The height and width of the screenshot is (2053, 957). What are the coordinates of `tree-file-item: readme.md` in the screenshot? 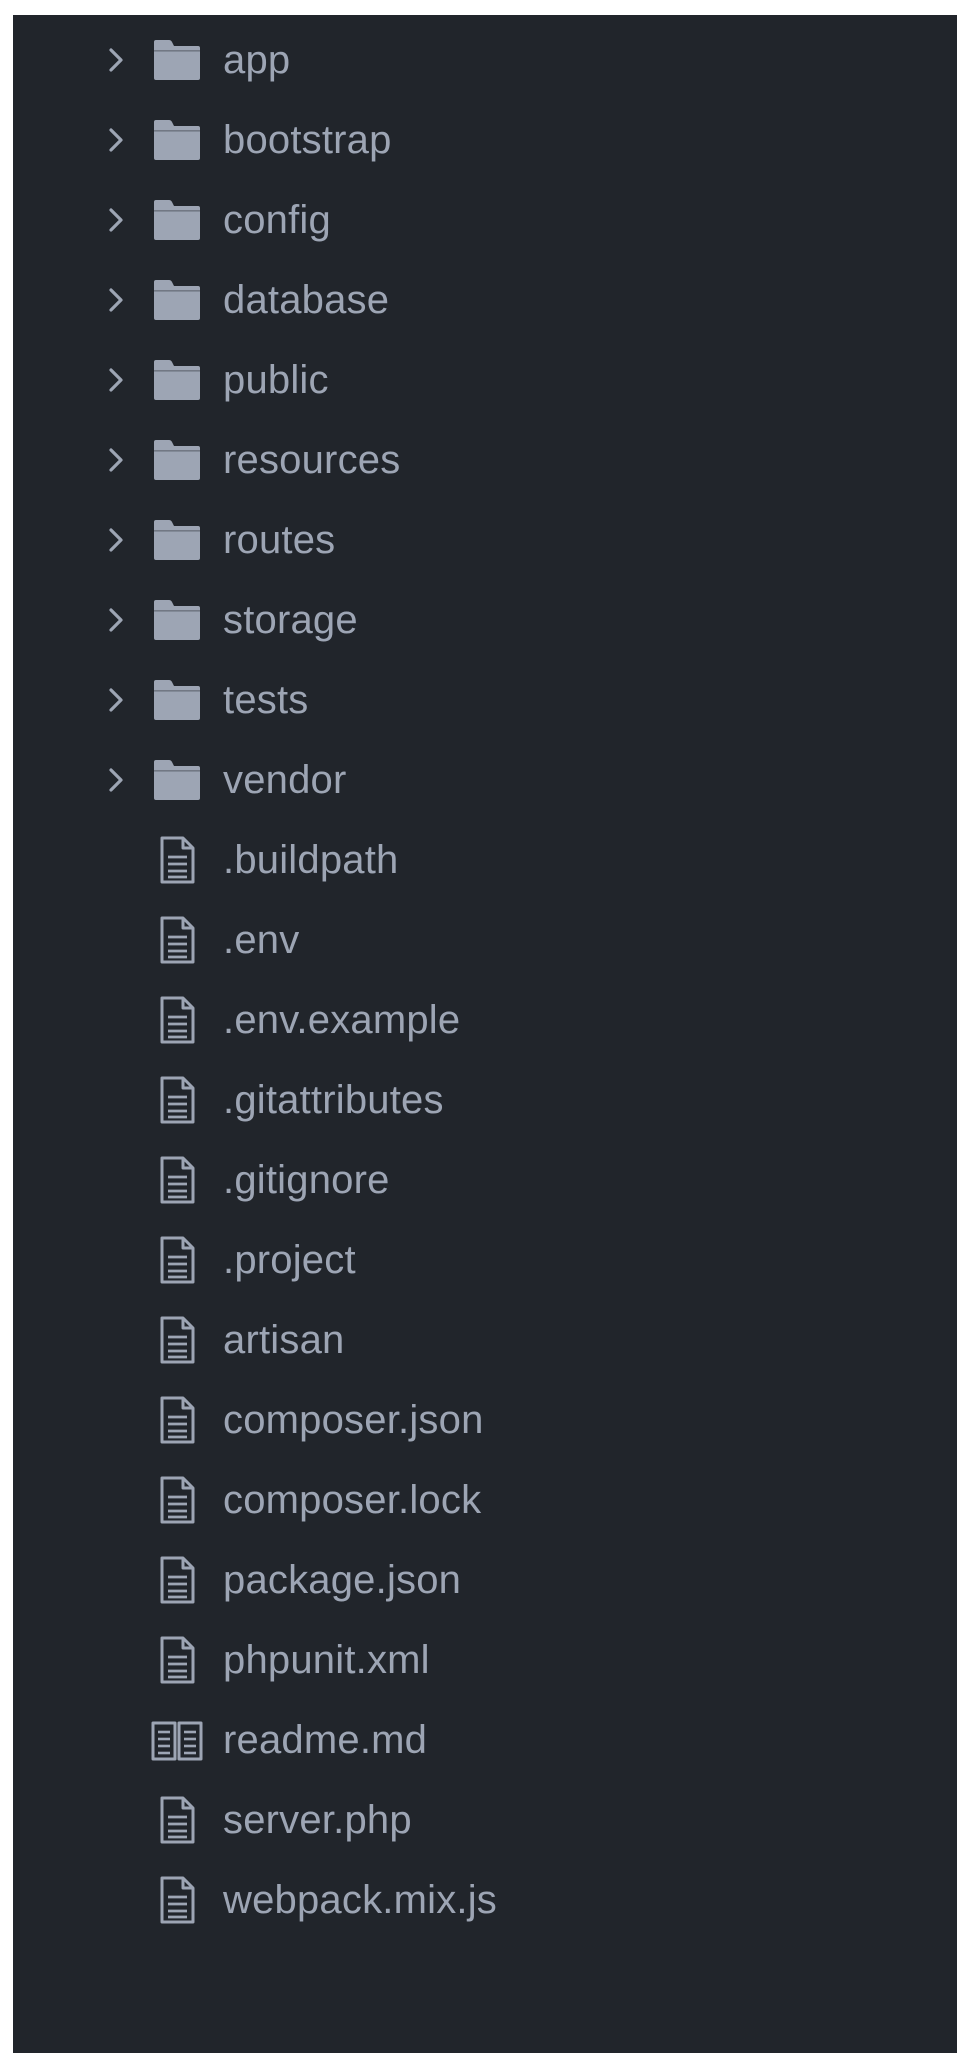 It's located at (485, 1740).